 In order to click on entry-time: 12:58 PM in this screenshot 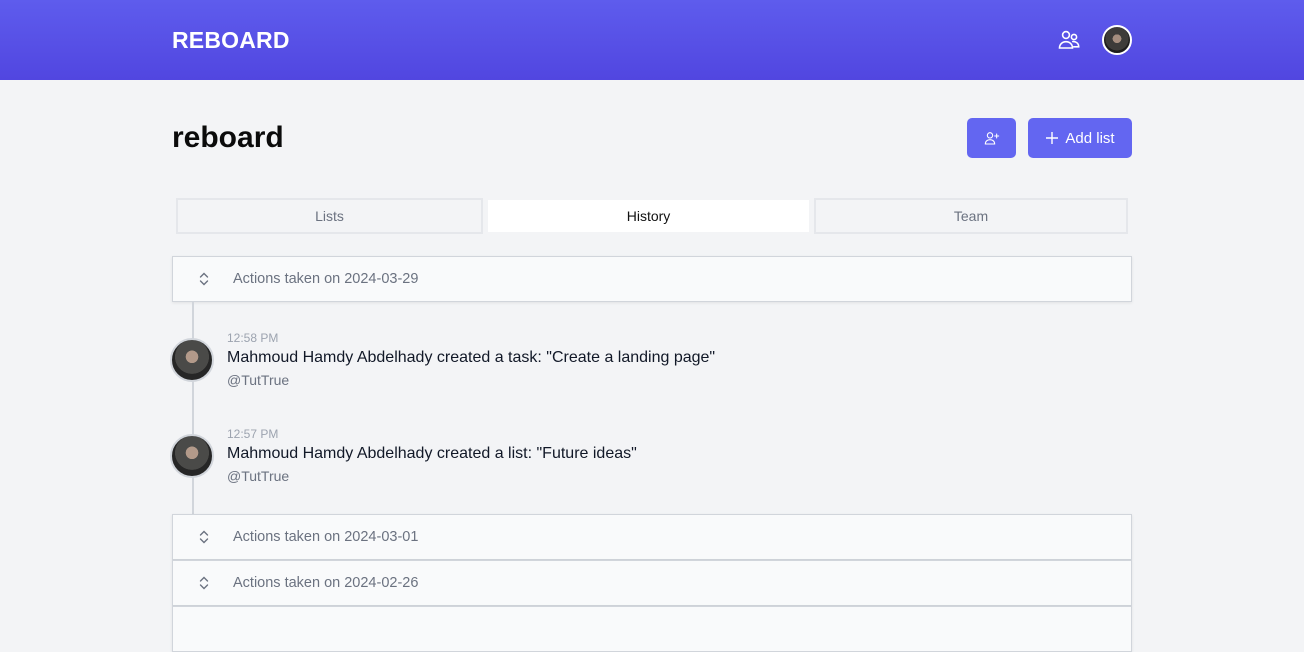, I will do `click(253, 338)`.